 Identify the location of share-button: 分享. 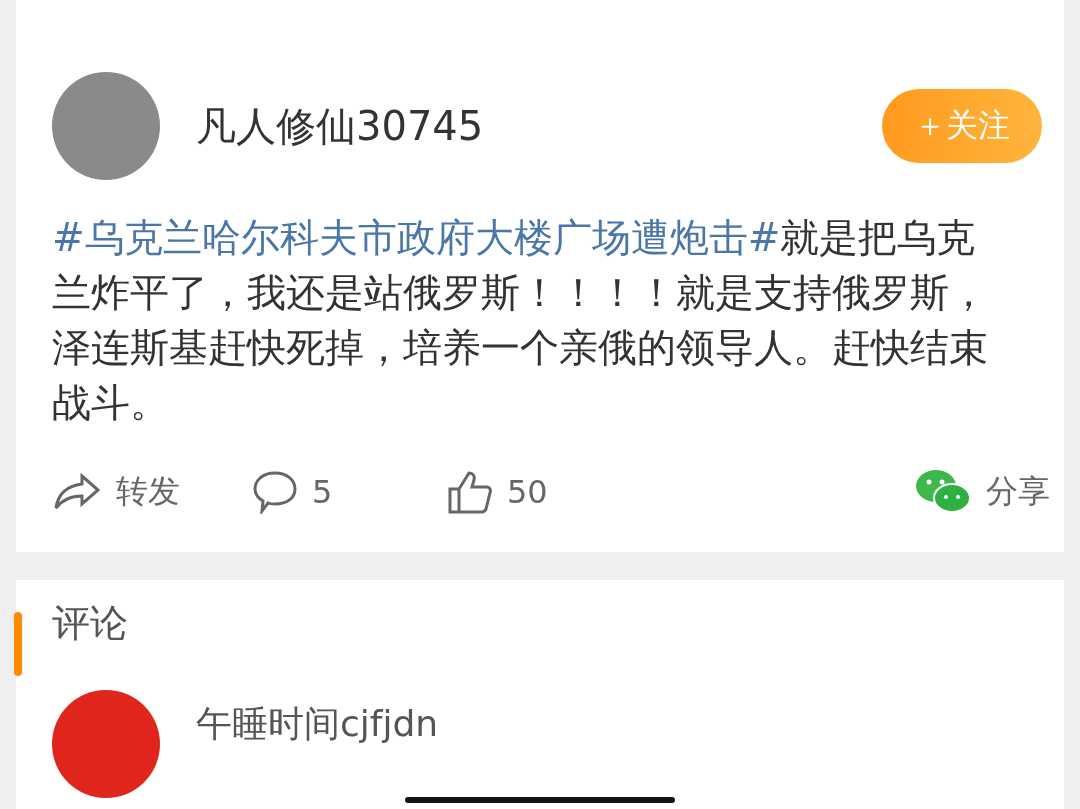
(982, 492).